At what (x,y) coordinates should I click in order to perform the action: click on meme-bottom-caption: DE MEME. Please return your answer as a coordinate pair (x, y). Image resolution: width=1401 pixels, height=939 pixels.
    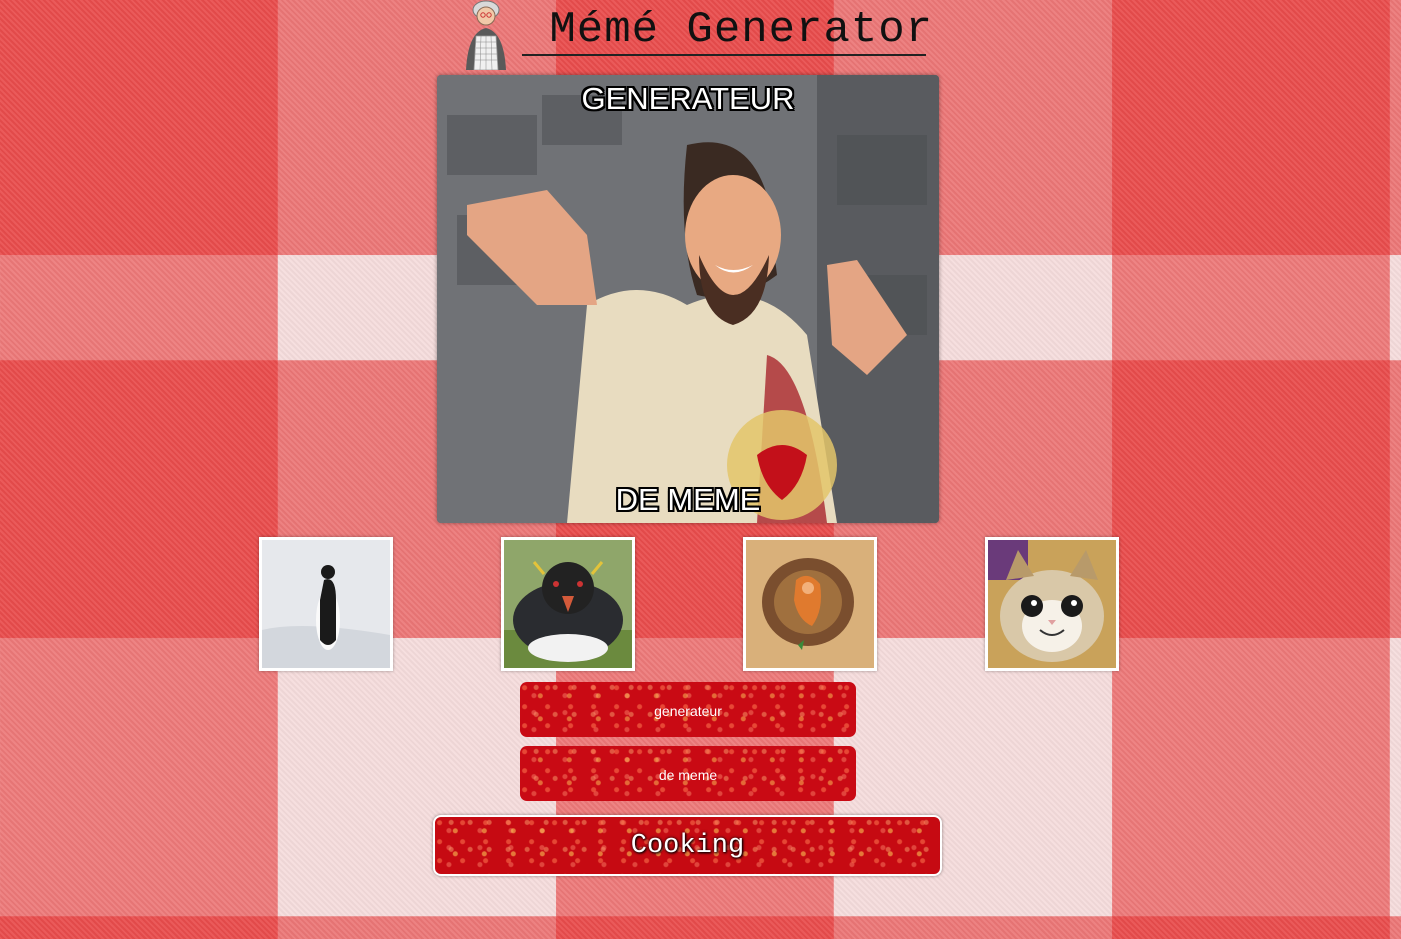
    Looking at the image, I should click on (688, 499).